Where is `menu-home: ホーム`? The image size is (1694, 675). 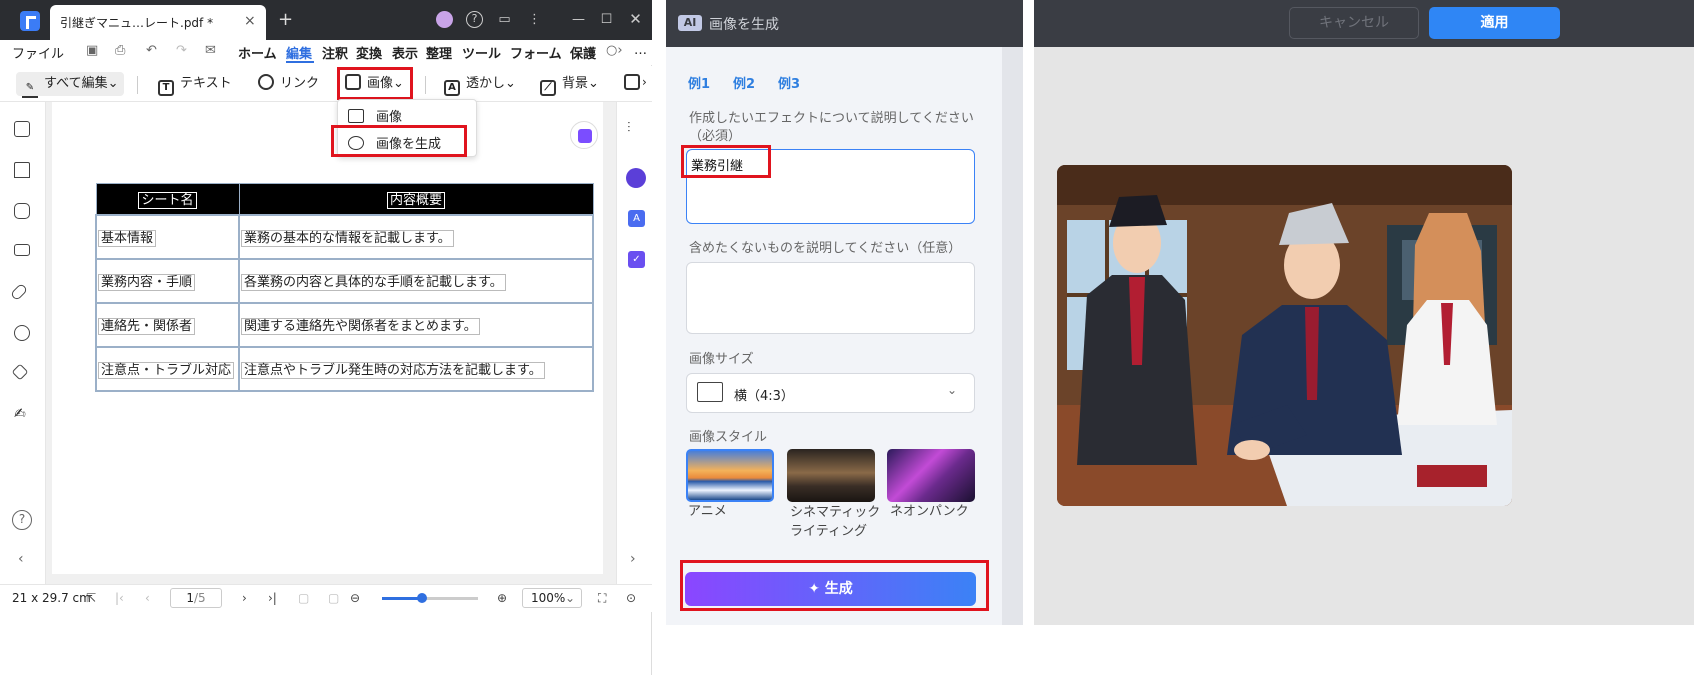
menu-home: ホーム is located at coordinates (257, 52).